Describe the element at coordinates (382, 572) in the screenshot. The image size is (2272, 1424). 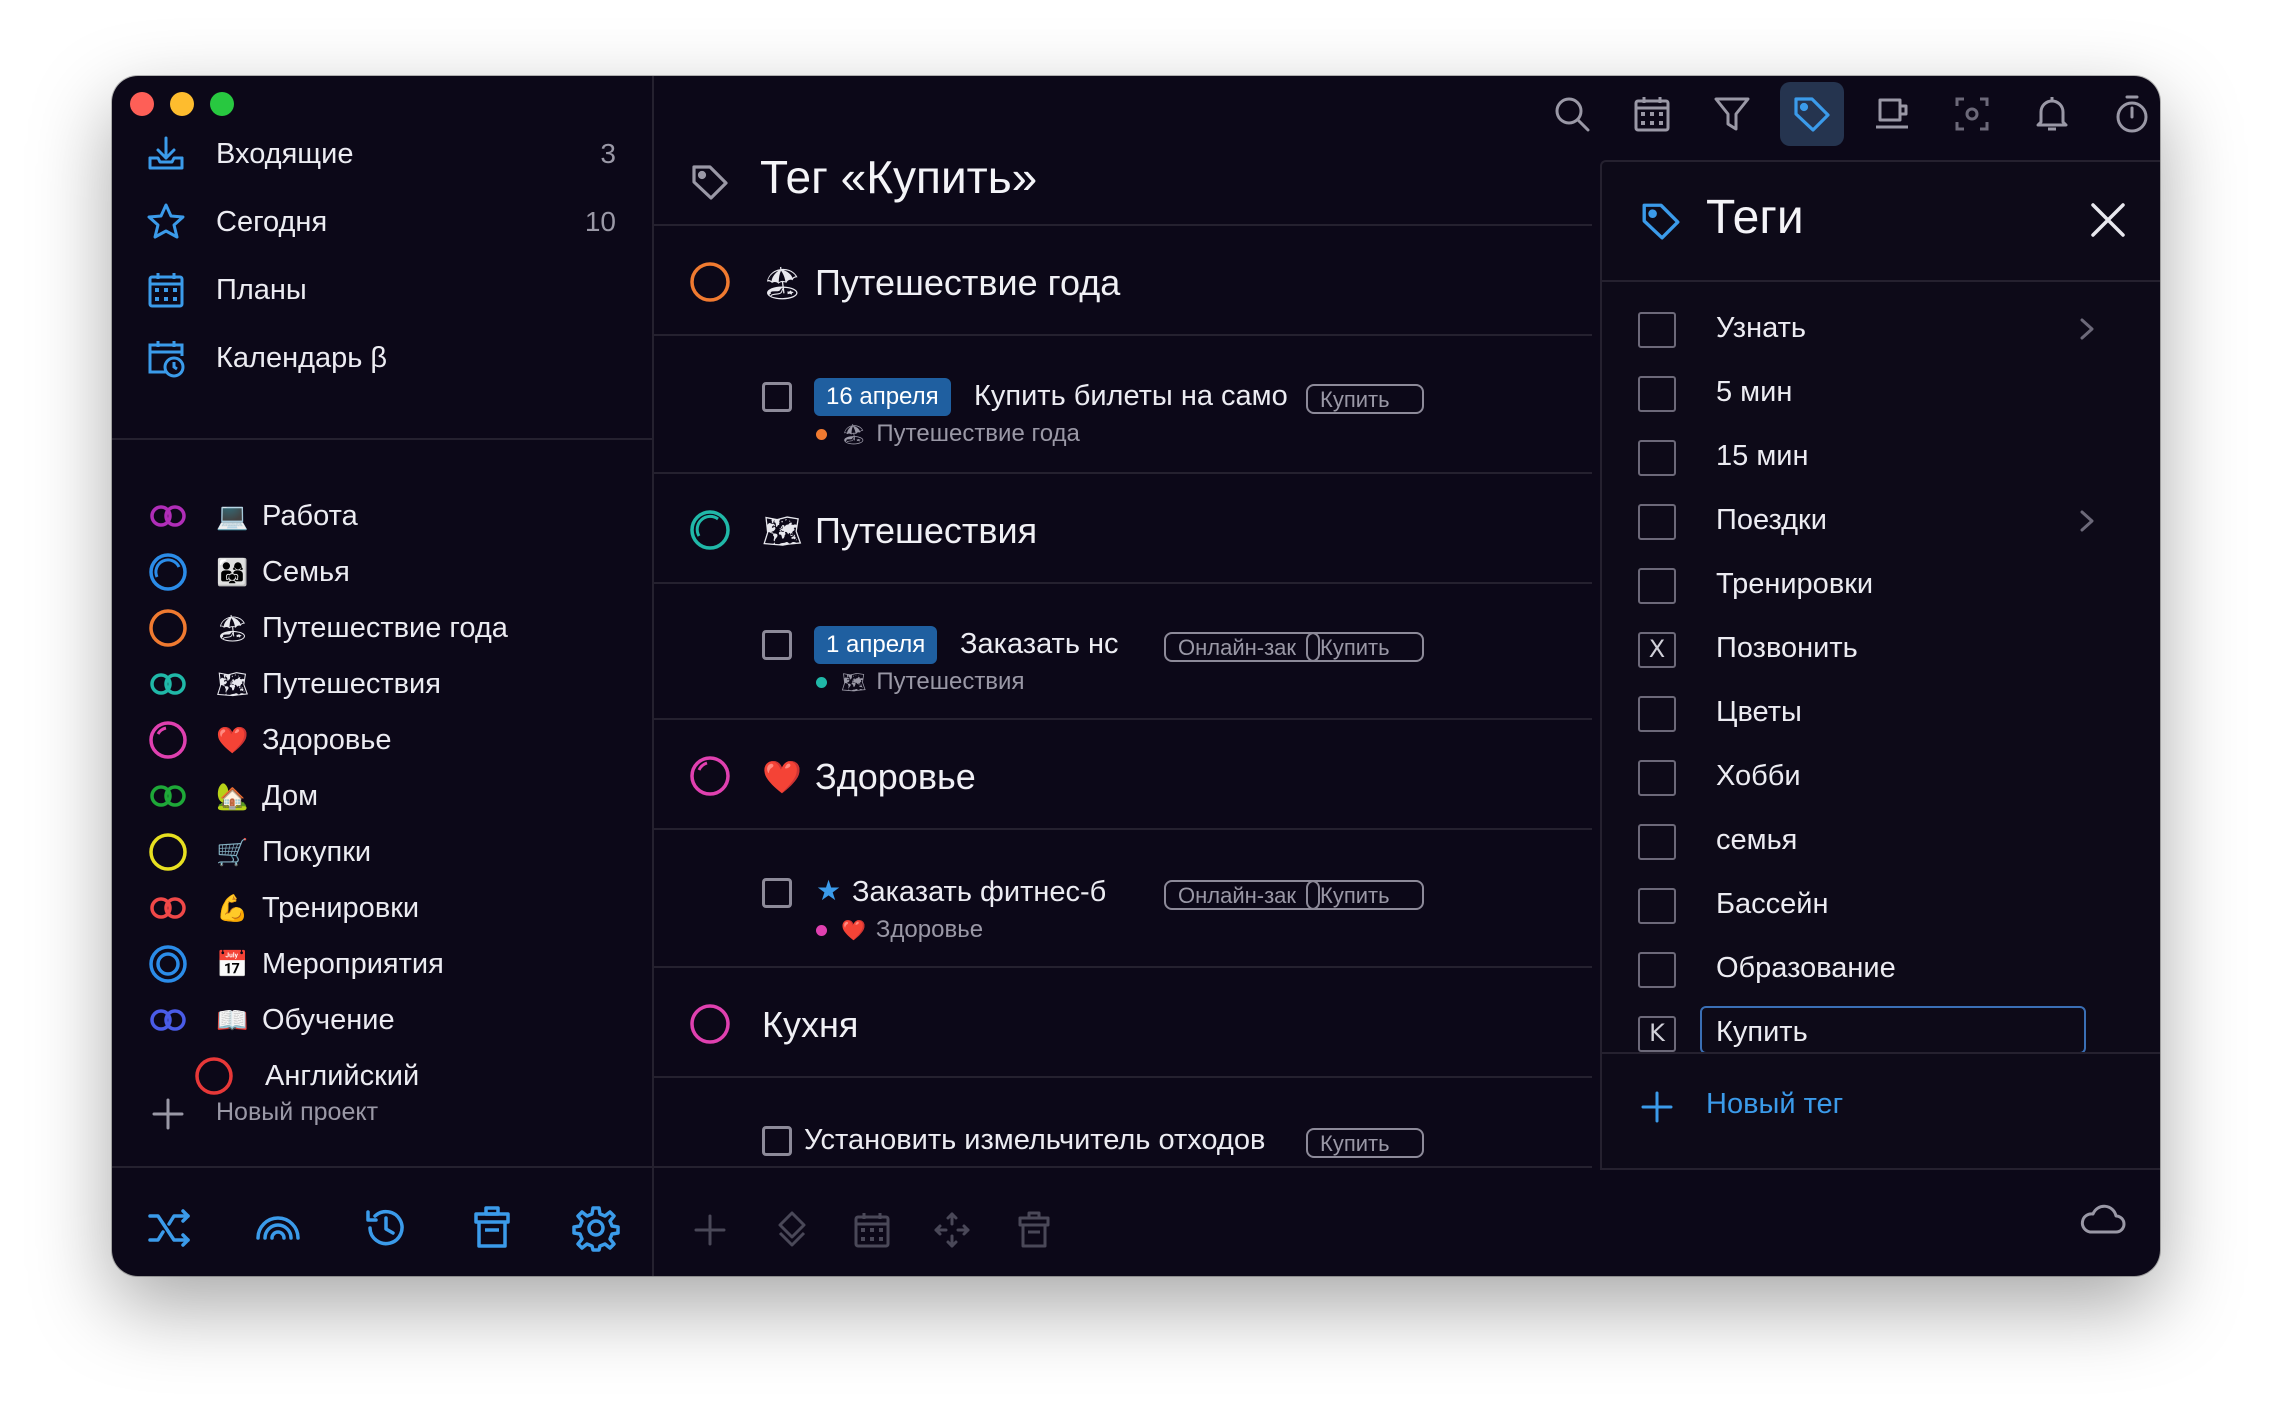
I see `project-item-family: 👨‍👩‍👧 Семья` at that location.